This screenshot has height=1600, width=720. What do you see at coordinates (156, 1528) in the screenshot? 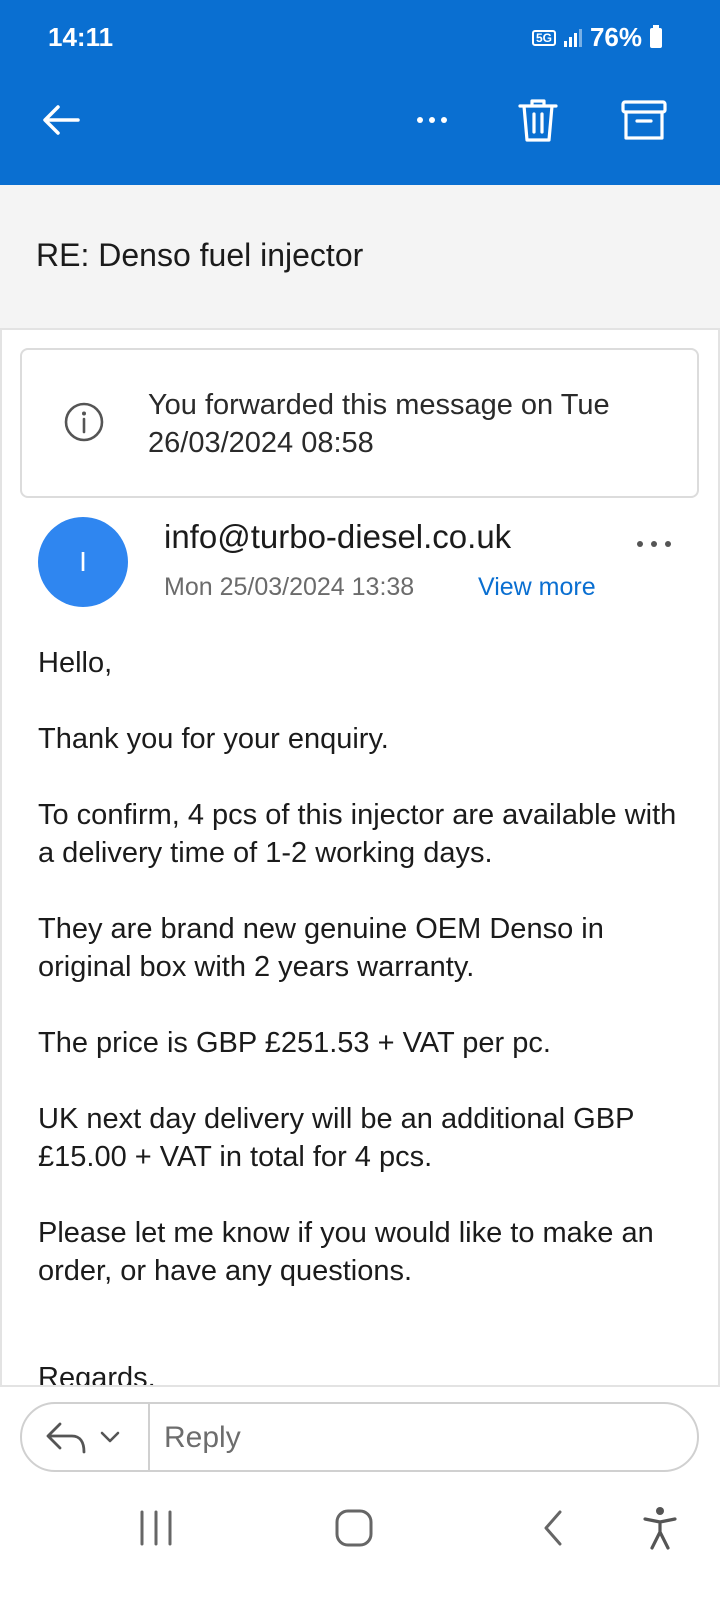
I see `recent-apps-icon` at bounding box center [156, 1528].